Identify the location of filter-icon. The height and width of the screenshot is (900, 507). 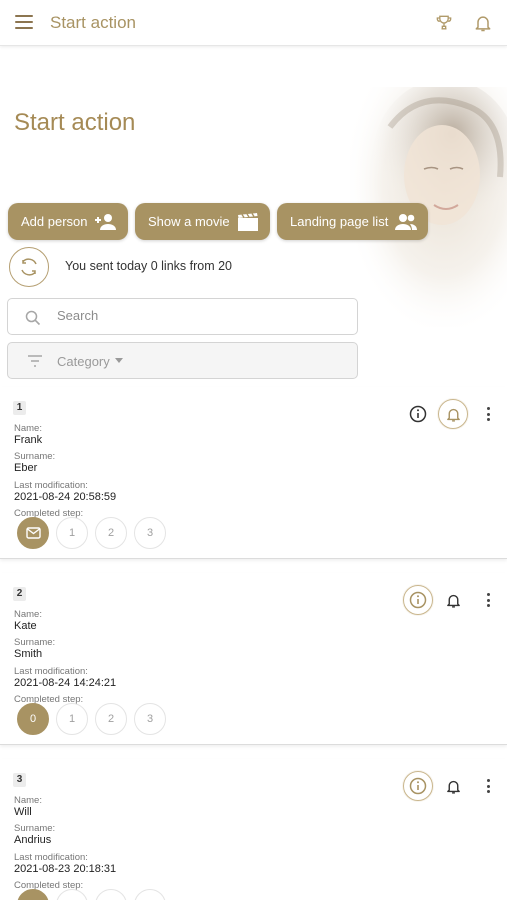
(35, 361).